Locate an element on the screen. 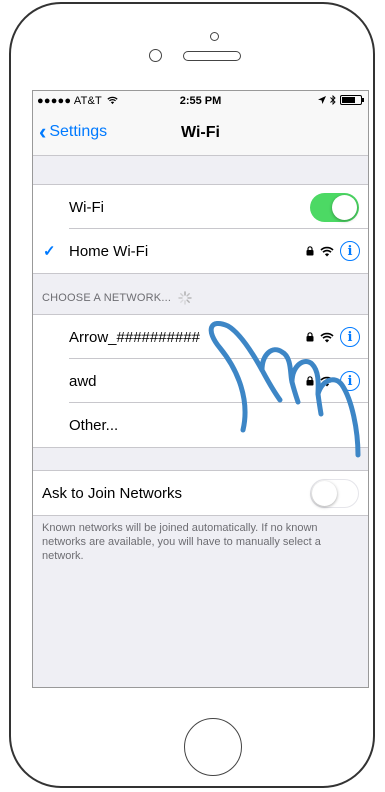 Image resolution: width=385 pixels, height=792 pixels. status-bar: ●●●●● AT&T 2:55 PM is located at coordinates (200, 101).